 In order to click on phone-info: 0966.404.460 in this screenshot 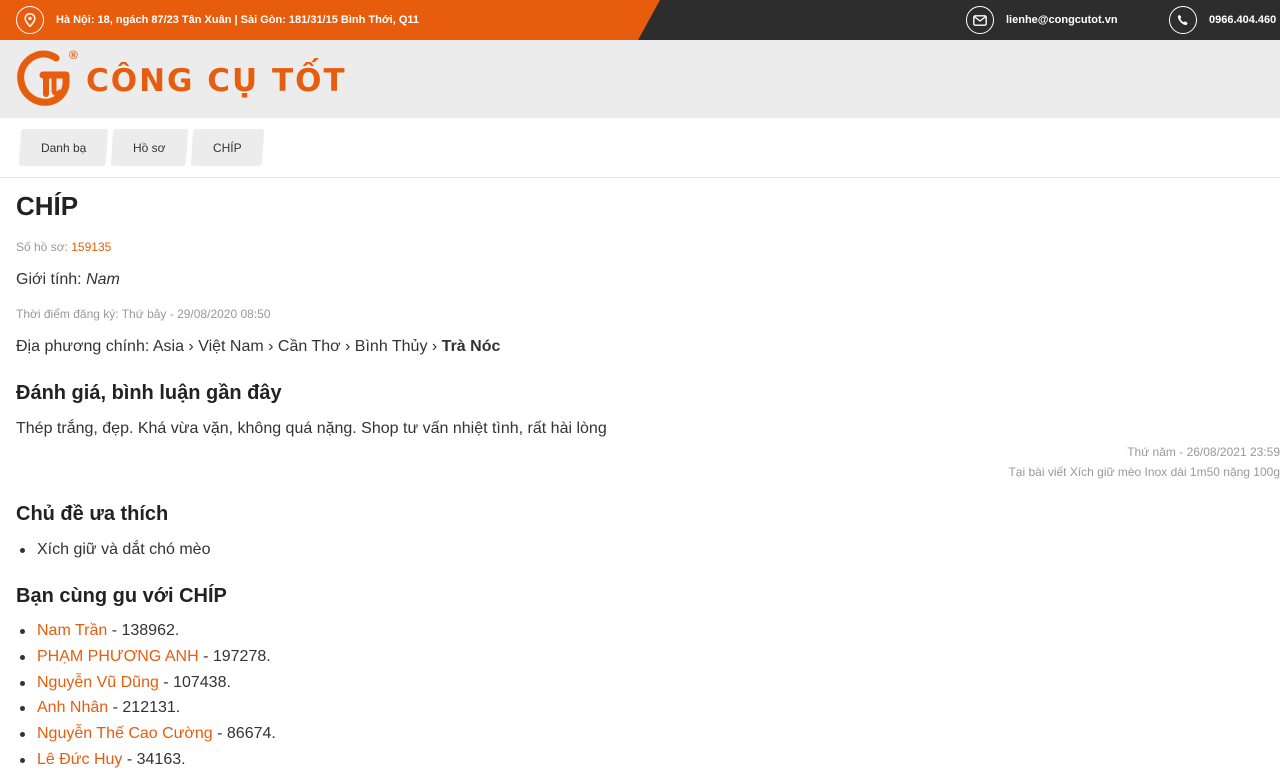, I will do `click(1222, 20)`.